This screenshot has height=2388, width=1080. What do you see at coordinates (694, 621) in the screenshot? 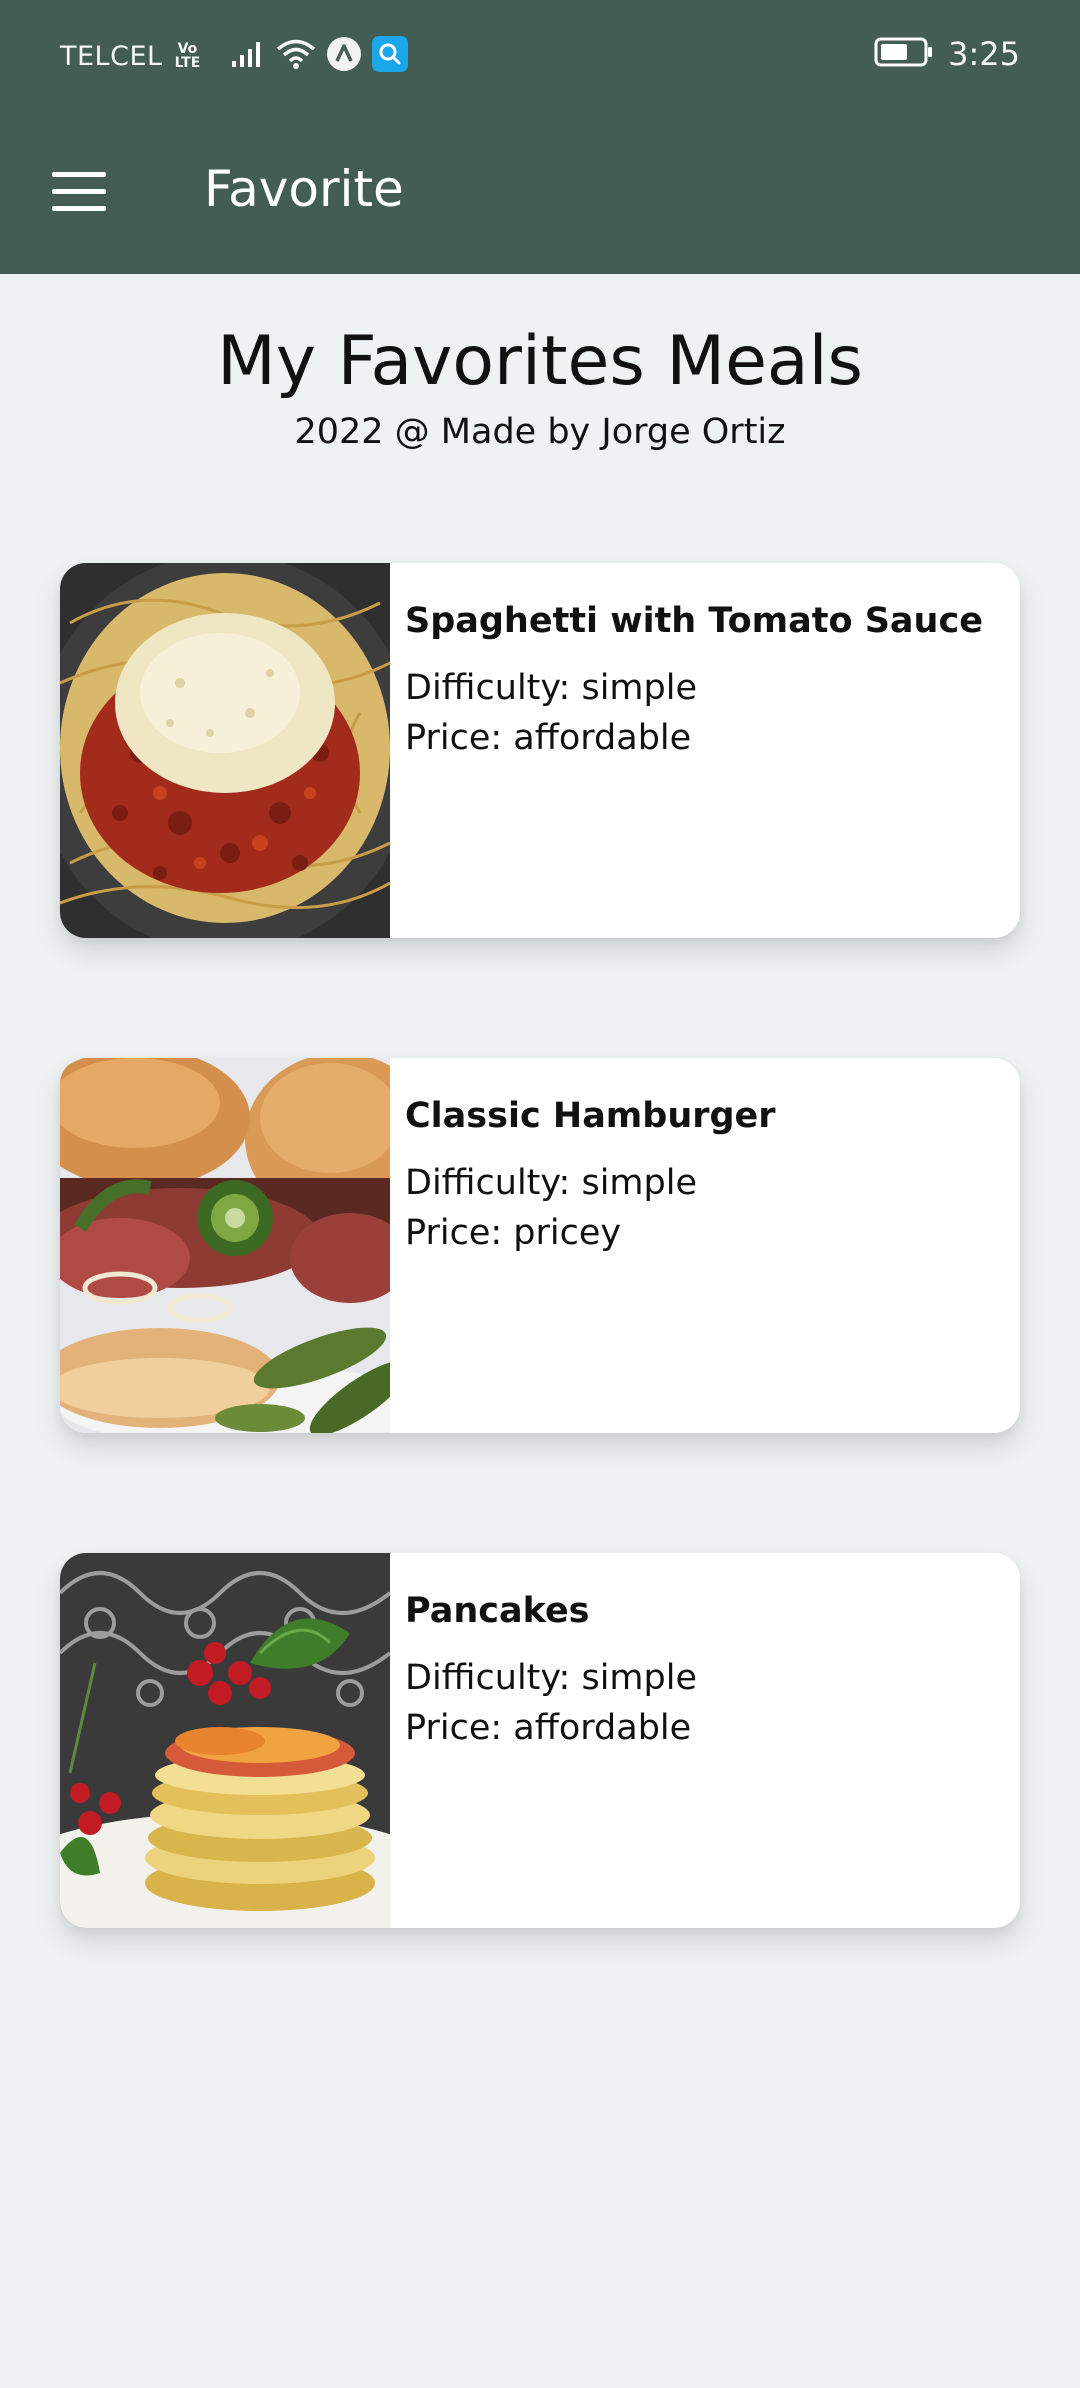
I see `meal-title: Spaghetti with Tomato Sauce` at bounding box center [694, 621].